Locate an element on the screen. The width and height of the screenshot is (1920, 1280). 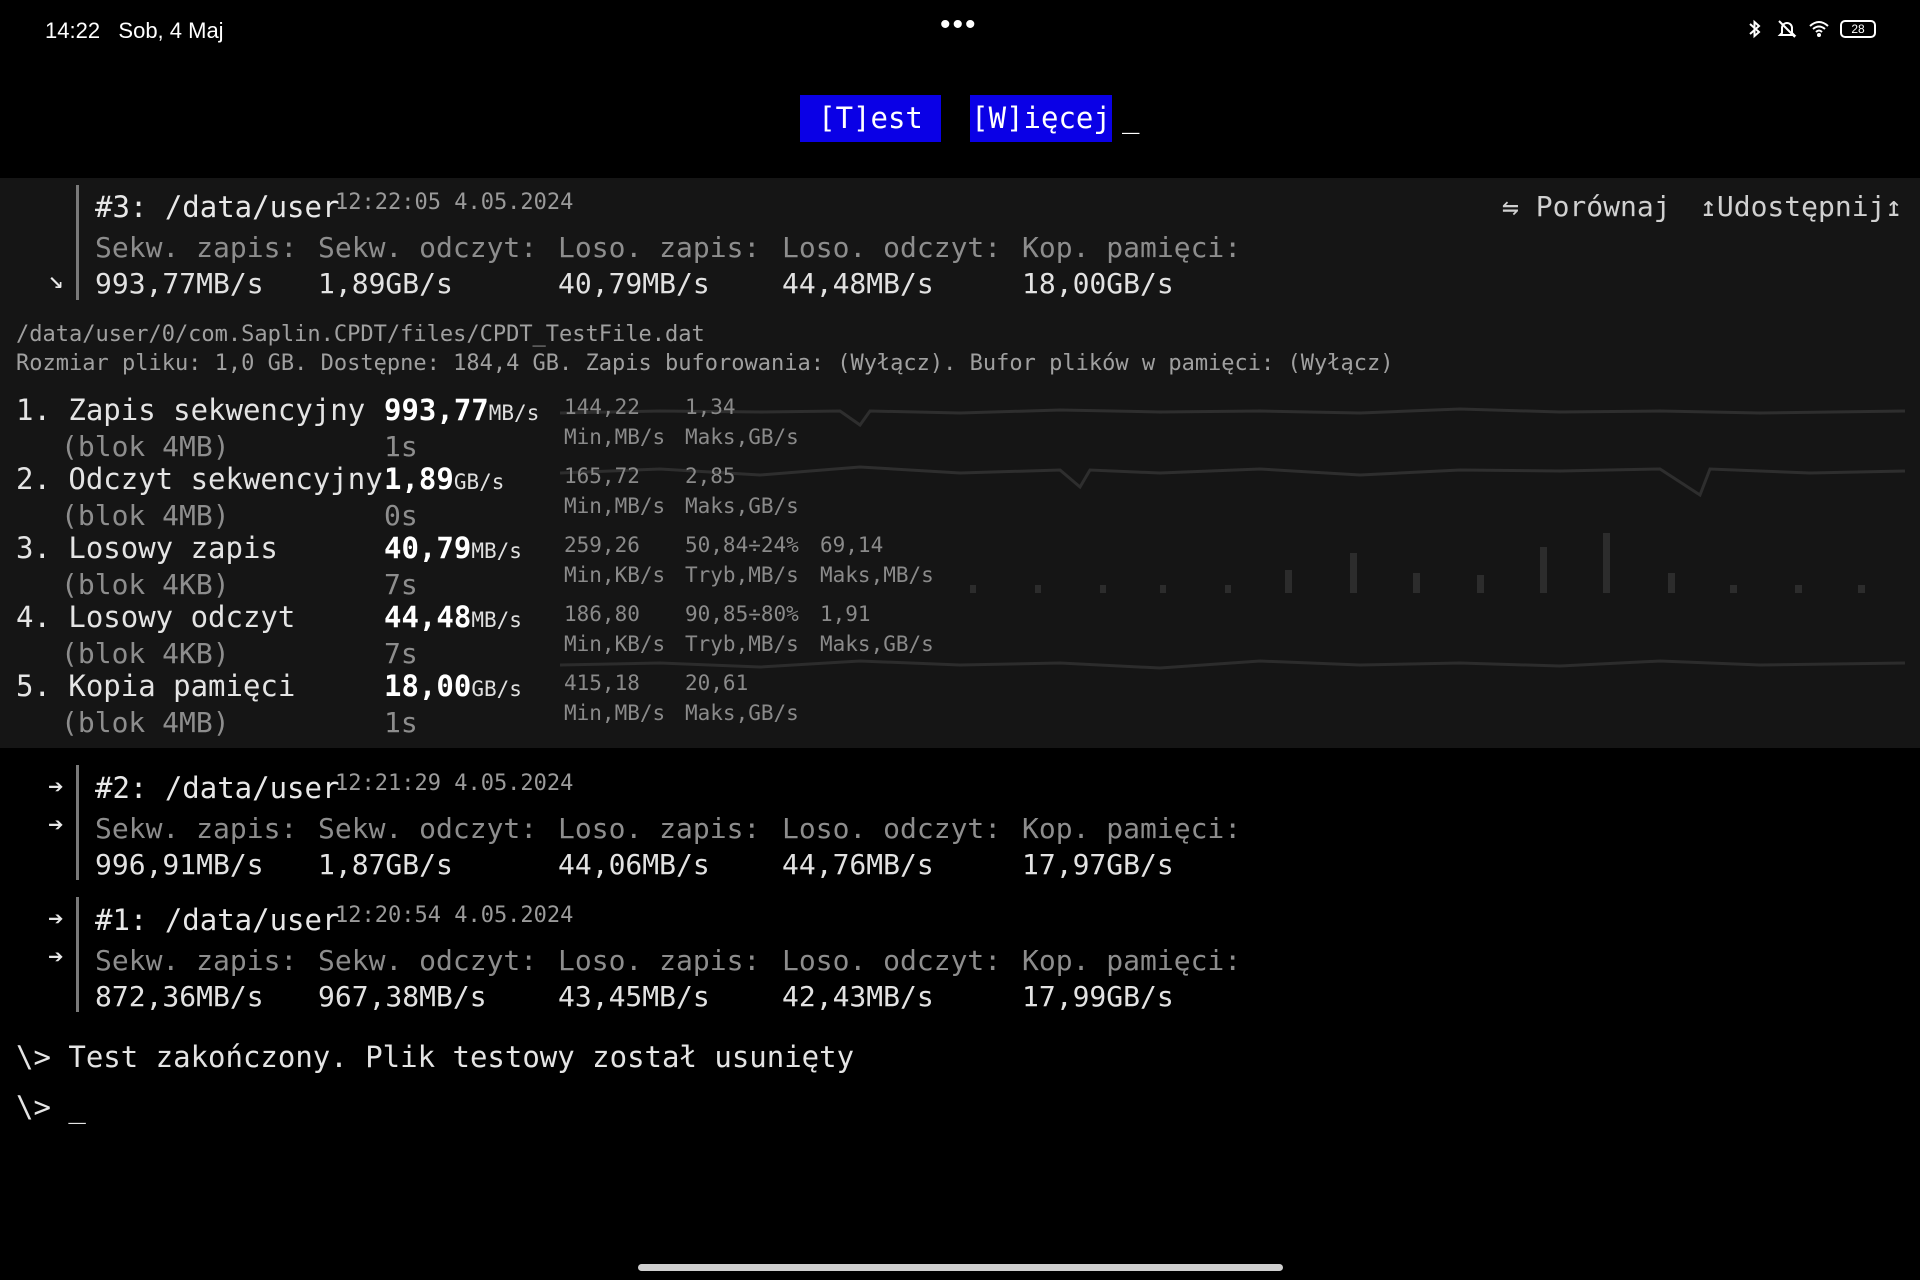
result-value: 44,06MB/s is located at coordinates (634, 864).